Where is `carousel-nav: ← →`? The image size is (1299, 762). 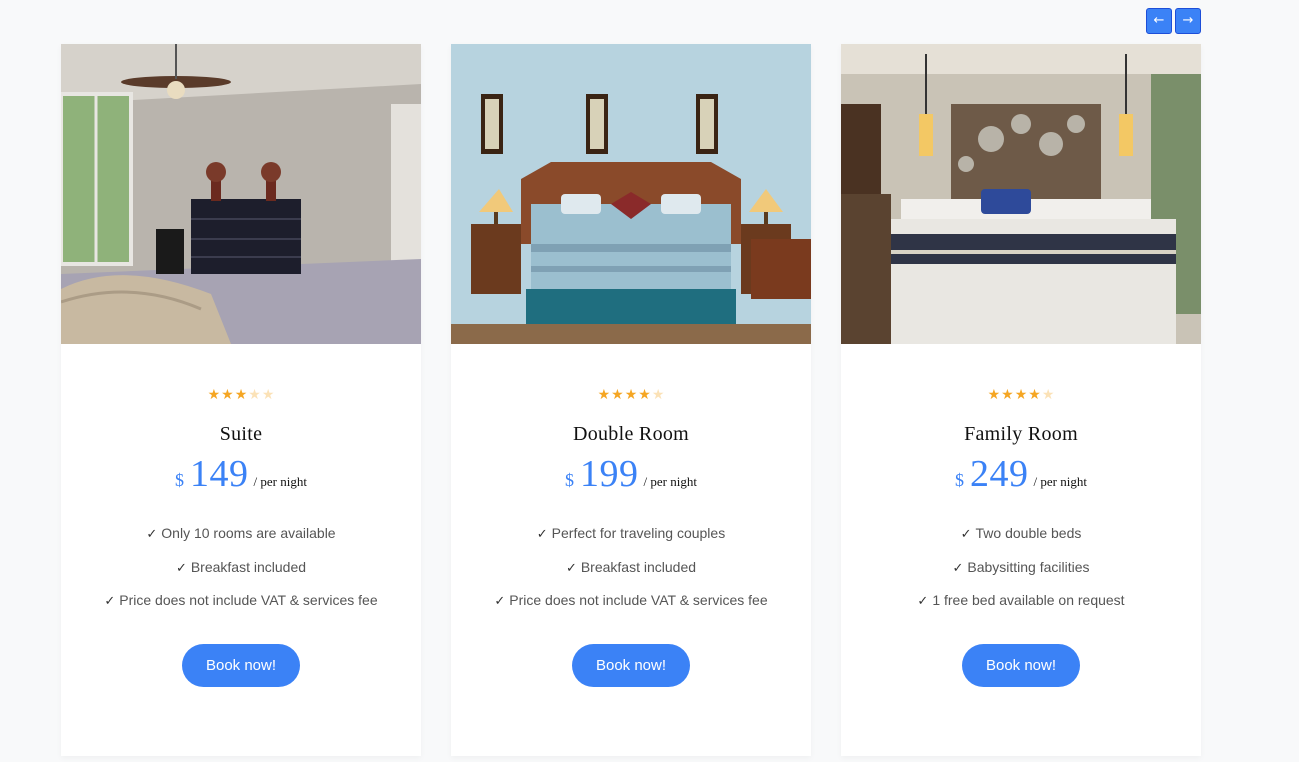 carousel-nav: ← → is located at coordinates (1173, 21).